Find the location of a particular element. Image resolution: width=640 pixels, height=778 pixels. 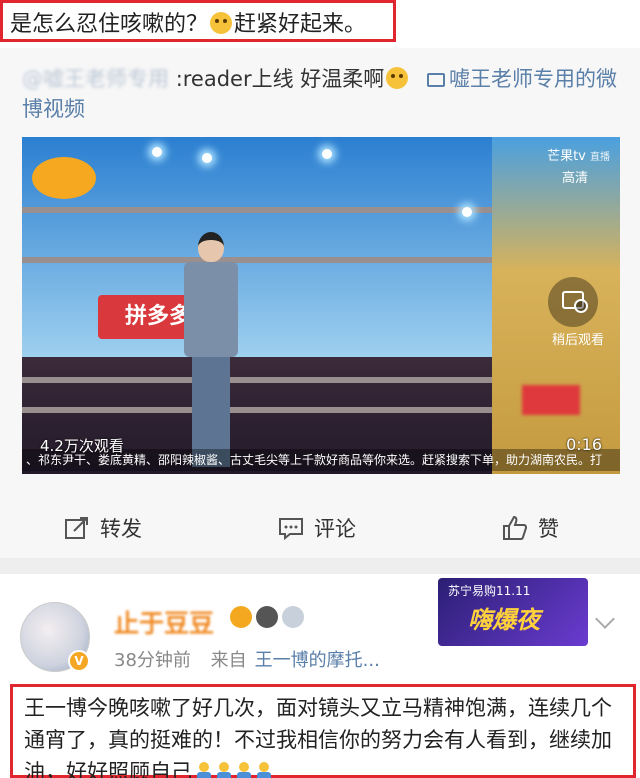

channel-logo-icon is located at coordinates (64, 178).